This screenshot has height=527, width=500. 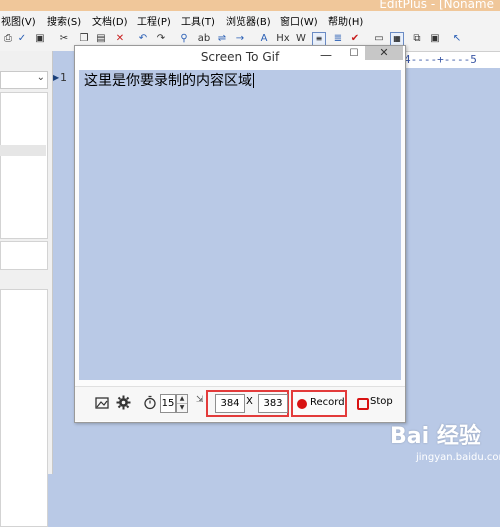 I want to click on height-input: 383, so click(x=273, y=403).